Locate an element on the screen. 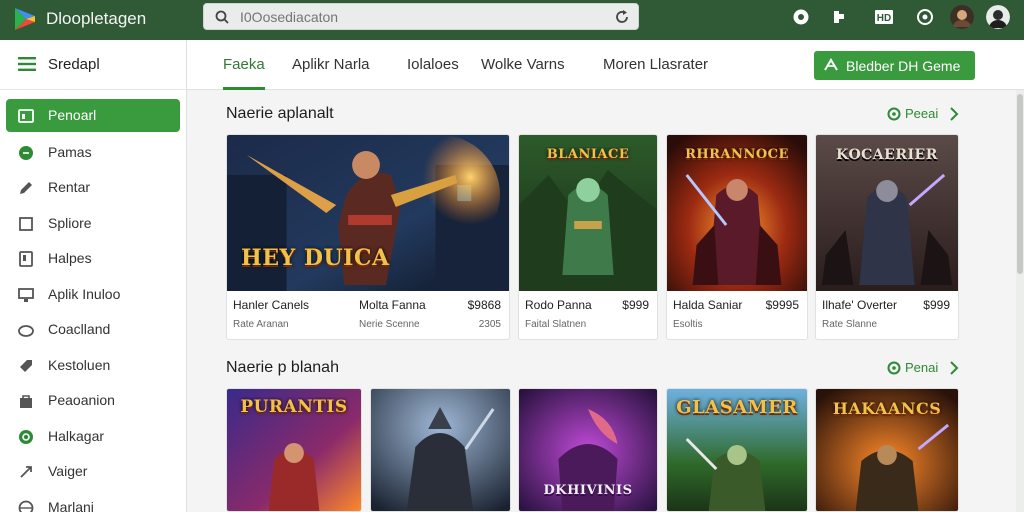 This screenshot has height=512, width=1024. game-card-meta: Halda Saniar Esoltis $9995 is located at coordinates (737, 315).